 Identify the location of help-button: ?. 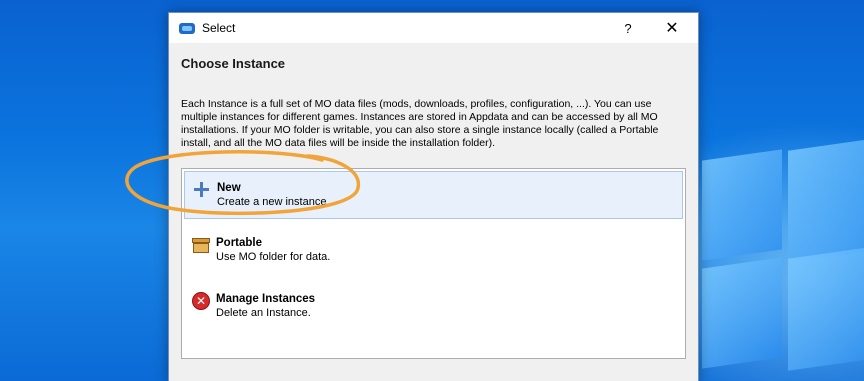
(628, 28).